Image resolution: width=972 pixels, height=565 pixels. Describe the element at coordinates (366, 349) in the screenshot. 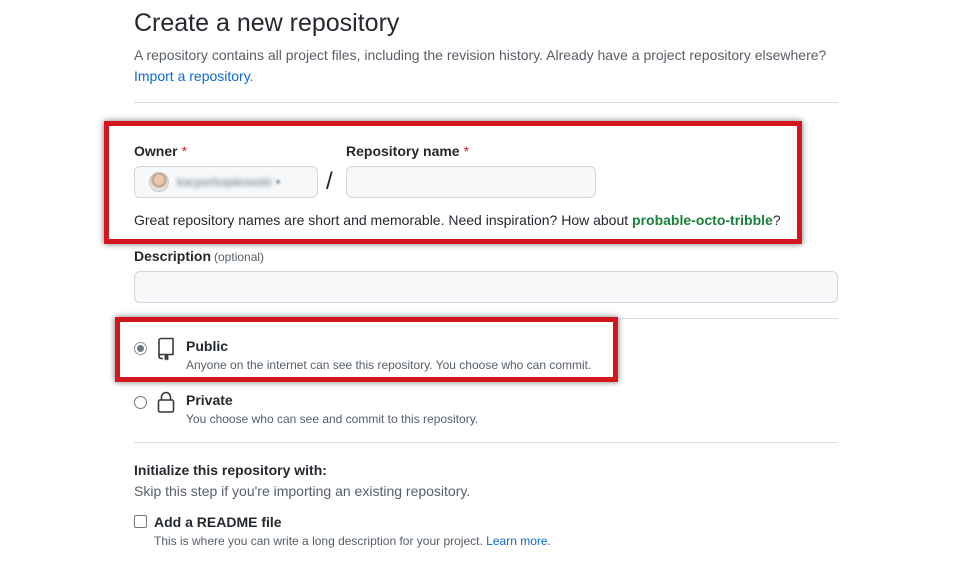

I see `public-highlight-box` at that location.